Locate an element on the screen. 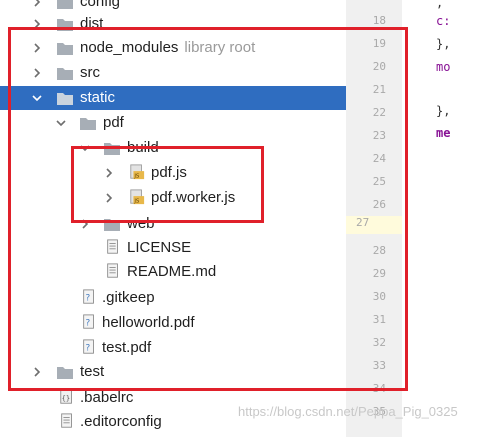 This screenshot has height=437, width=492. code-token: c: is located at coordinates (443, 21).